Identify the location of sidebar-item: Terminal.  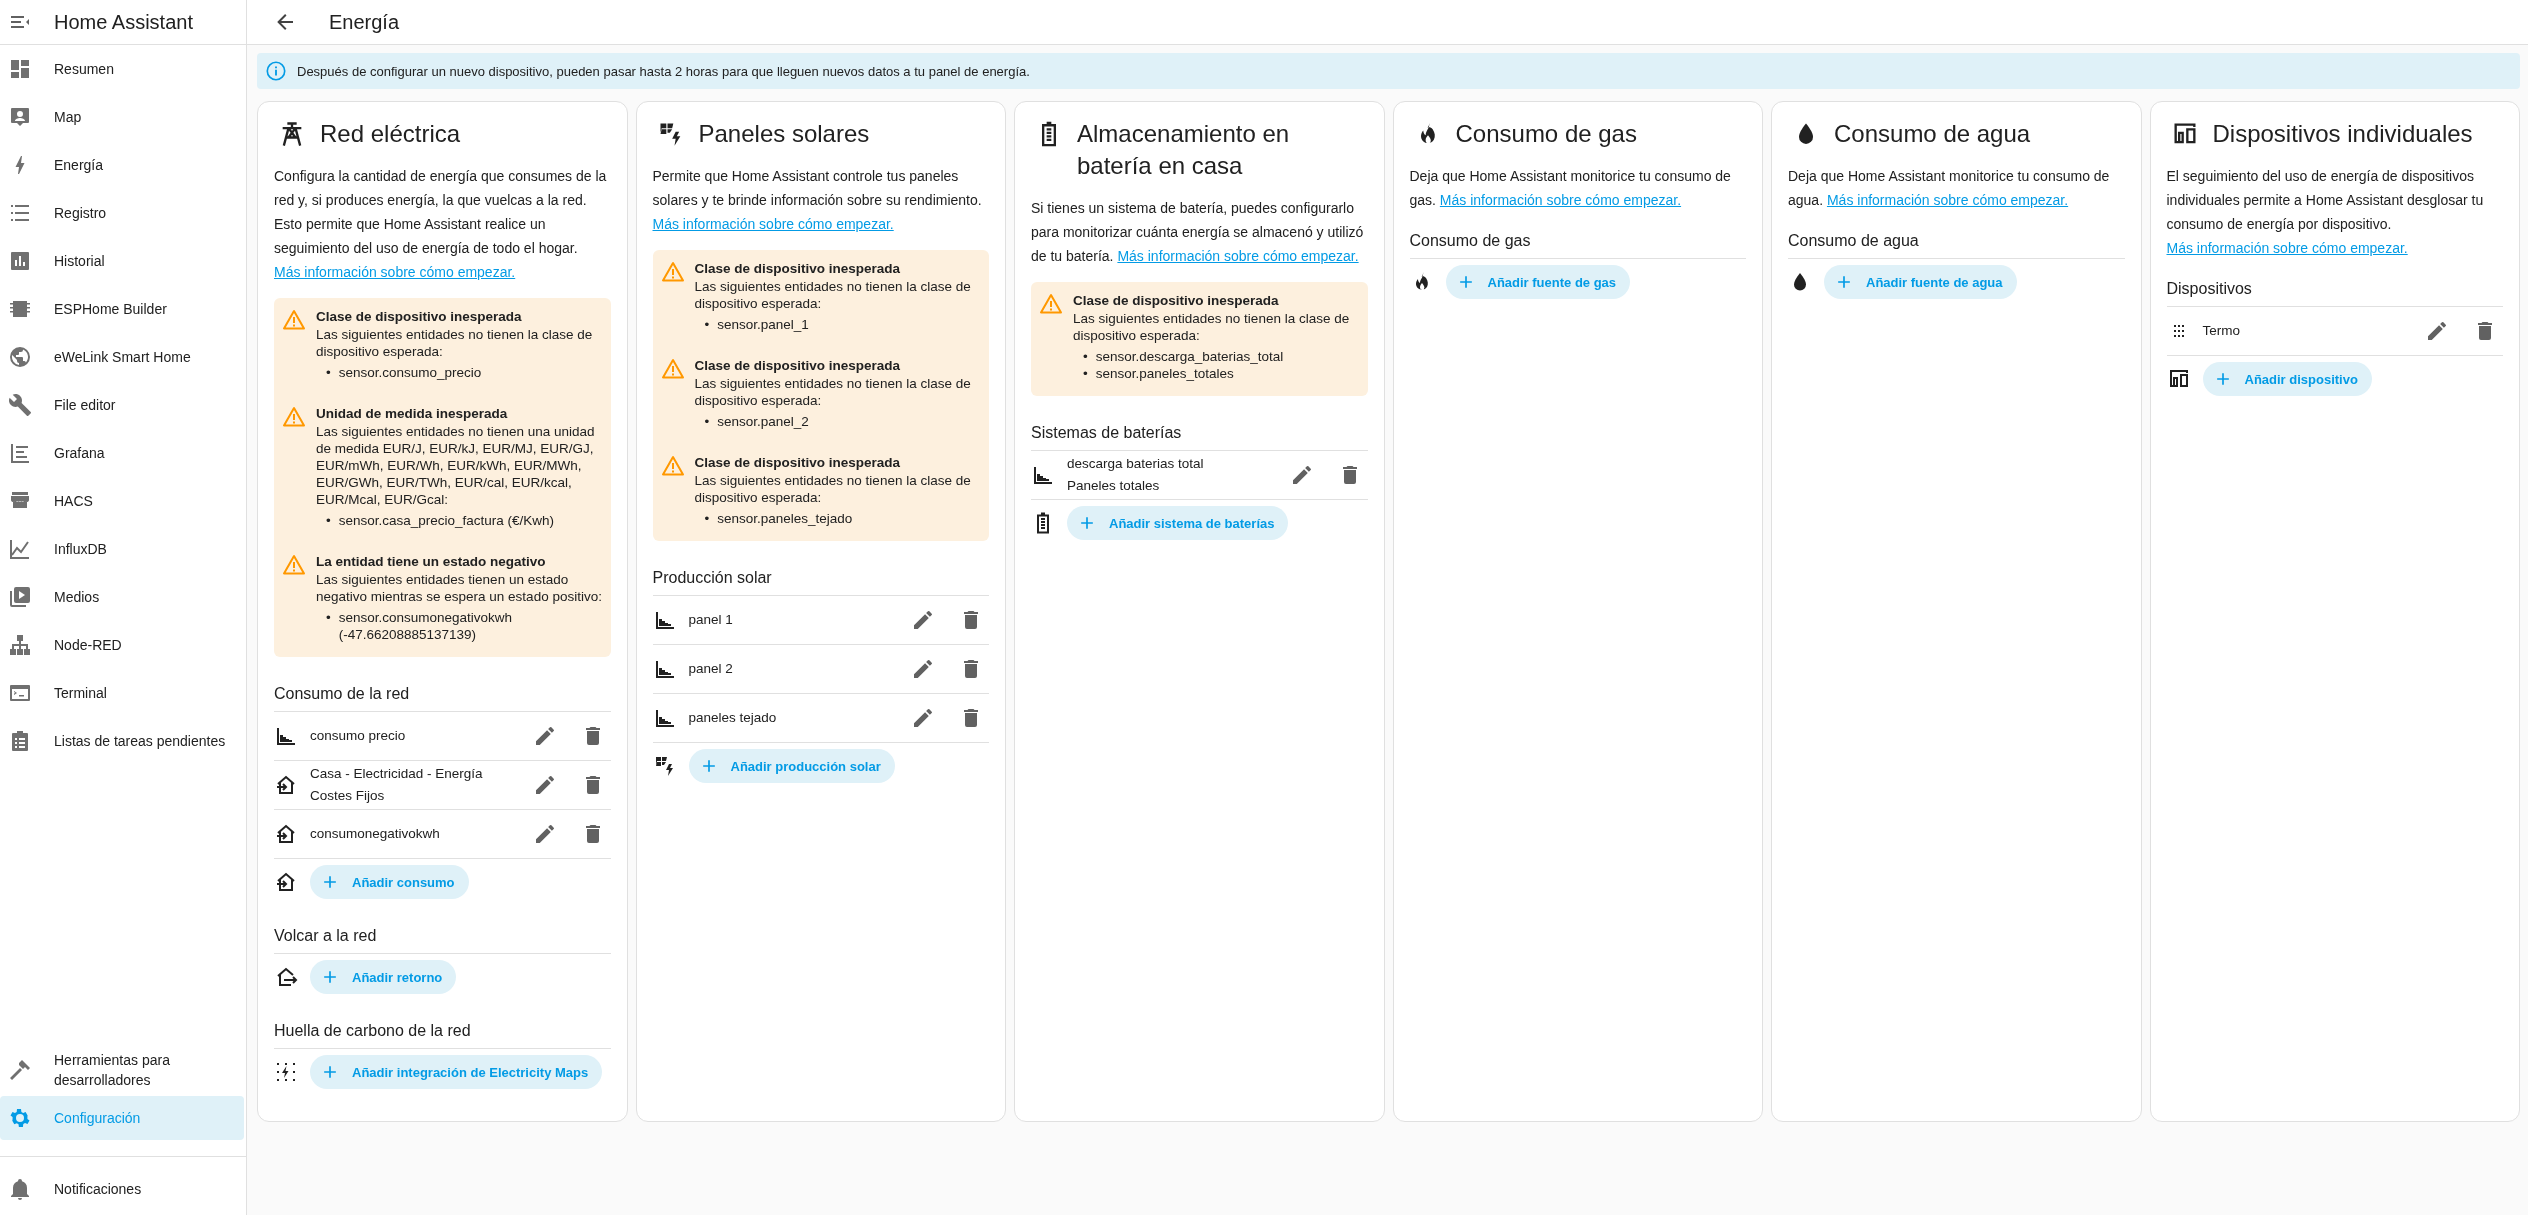
(122, 693).